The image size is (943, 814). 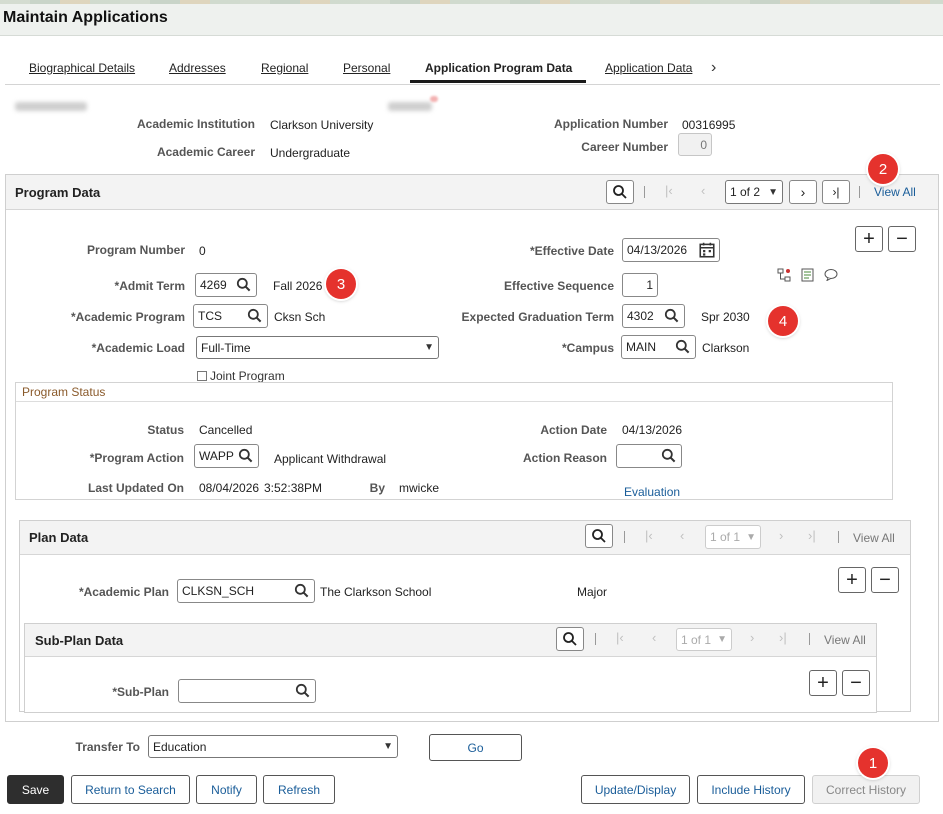 I want to click on tab-application-data: Application Data, so click(x=648, y=68).